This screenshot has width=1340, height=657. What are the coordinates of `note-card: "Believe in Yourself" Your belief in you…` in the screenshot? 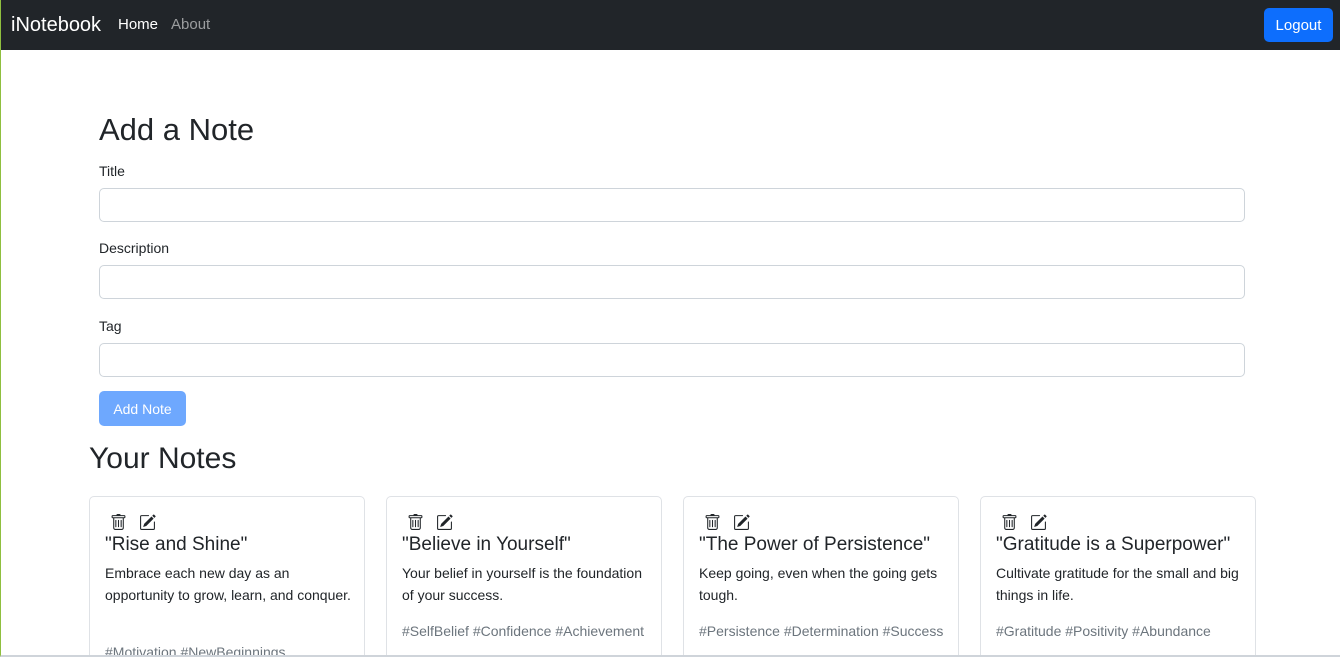 It's located at (524, 575).